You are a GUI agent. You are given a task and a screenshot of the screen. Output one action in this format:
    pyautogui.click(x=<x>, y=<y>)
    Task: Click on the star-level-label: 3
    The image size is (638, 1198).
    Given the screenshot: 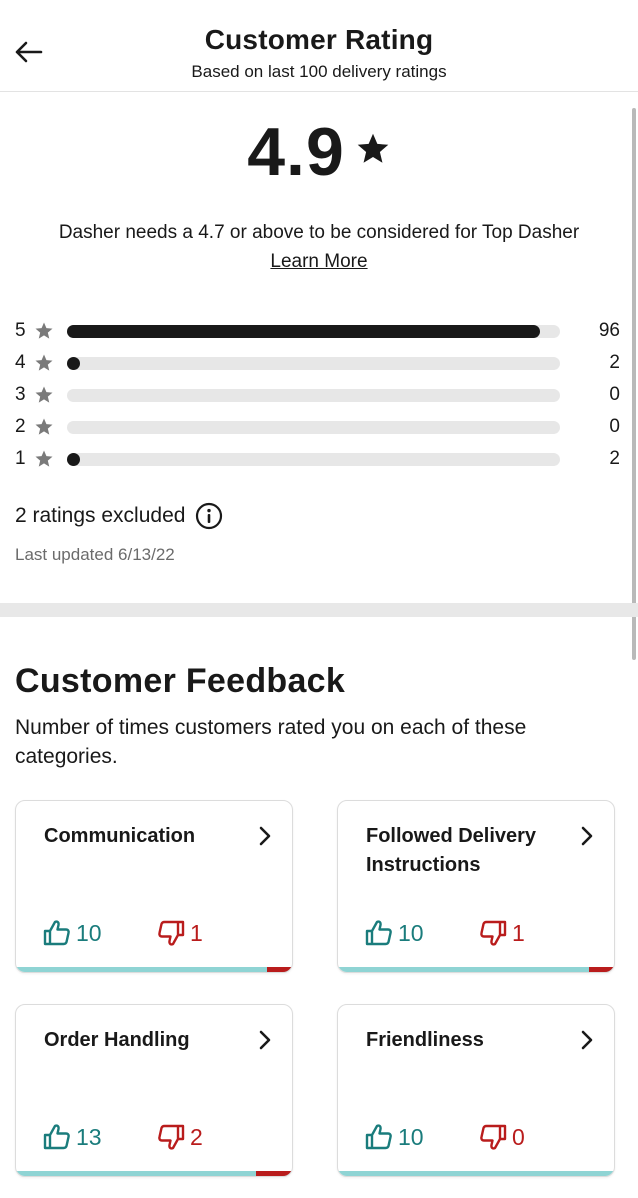 What is the action you would take?
    pyautogui.click(x=20, y=394)
    